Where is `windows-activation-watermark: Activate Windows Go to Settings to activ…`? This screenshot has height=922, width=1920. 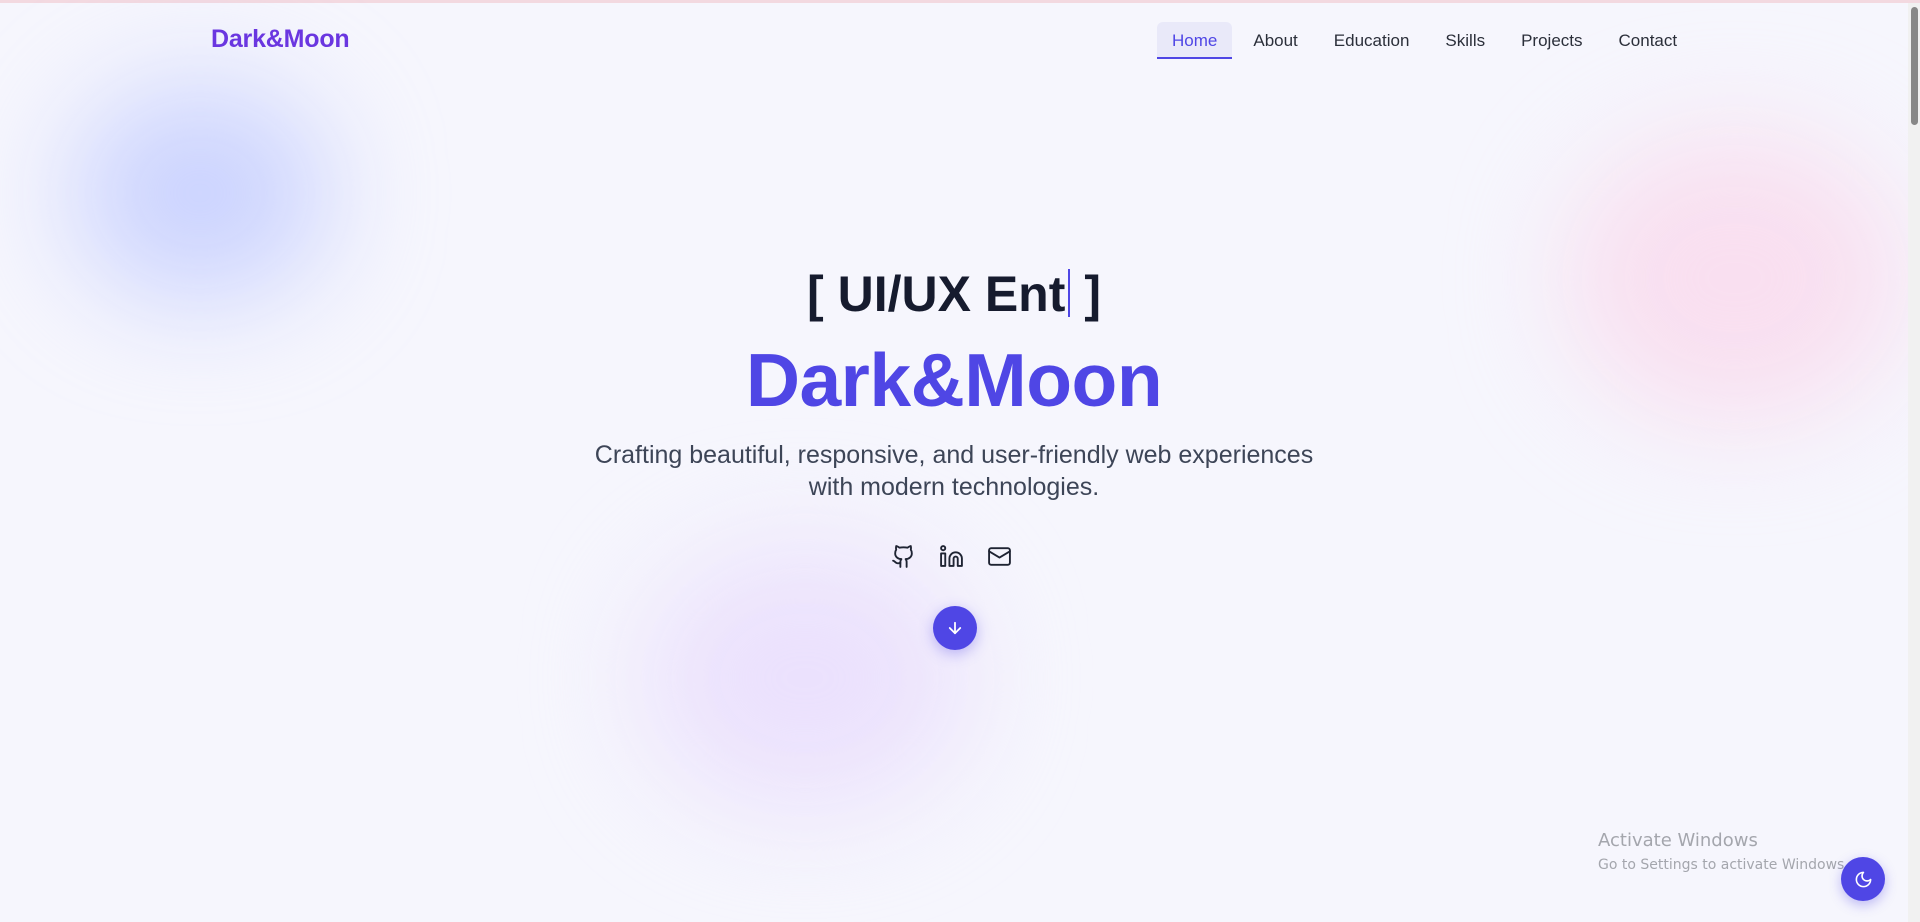
windows-activation-watermark: Activate Windows Go to Settings to activ… is located at coordinates (1723, 852).